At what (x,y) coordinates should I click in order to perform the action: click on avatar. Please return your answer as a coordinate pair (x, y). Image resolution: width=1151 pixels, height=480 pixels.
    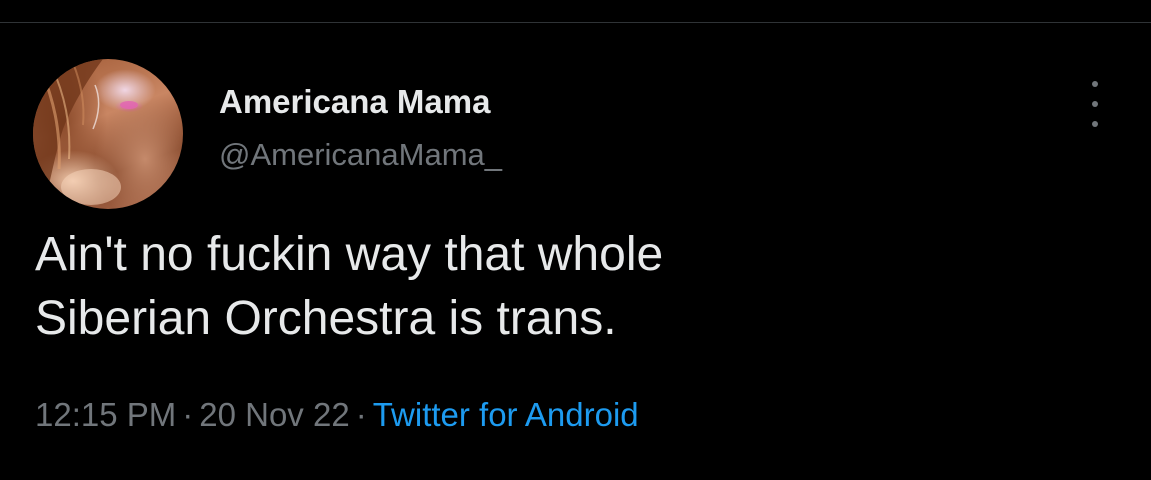
    Looking at the image, I should click on (108, 134).